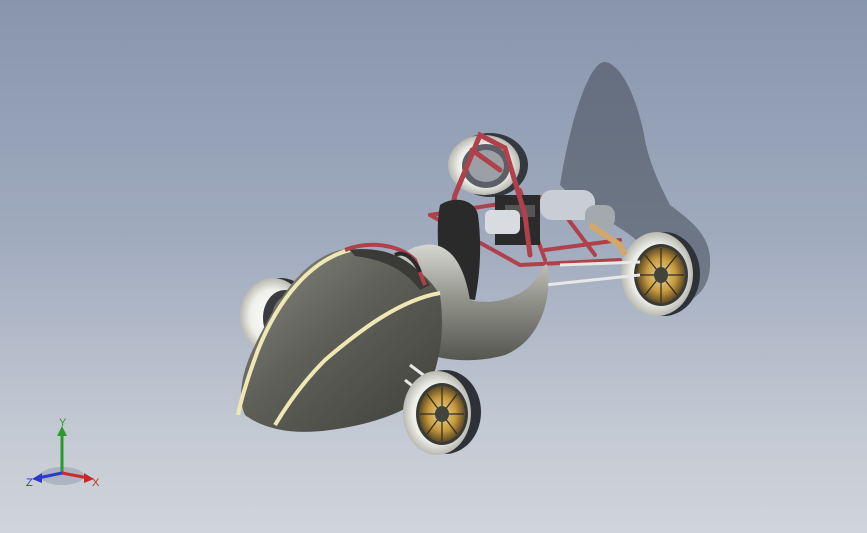 Image resolution: width=867 pixels, height=533 pixels. Describe the element at coordinates (37, 478) in the screenshot. I see `z-axis-arrow` at that location.